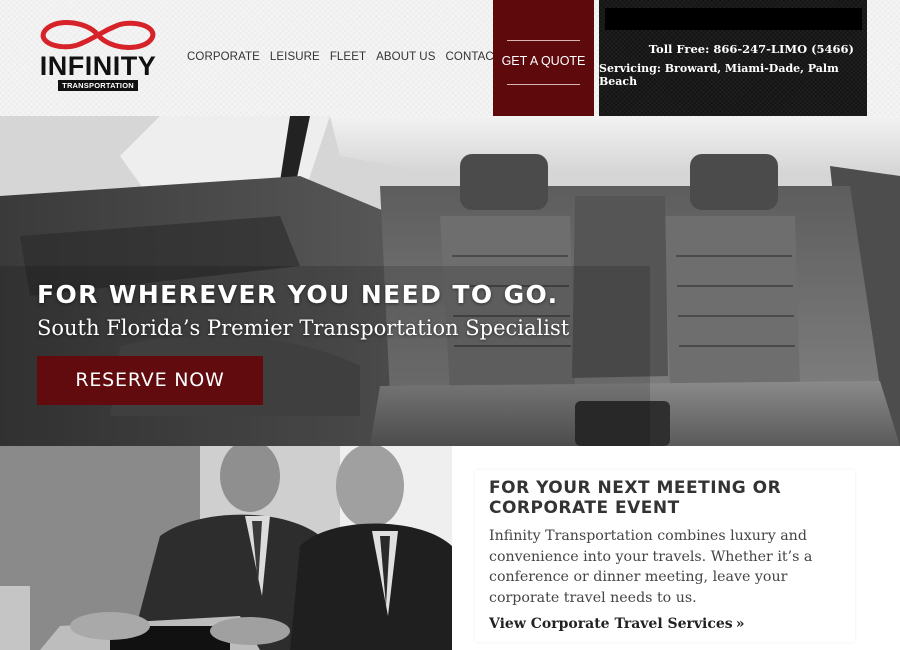  Describe the element at coordinates (733, 19) in the screenshot. I see `contact-topbar` at that location.